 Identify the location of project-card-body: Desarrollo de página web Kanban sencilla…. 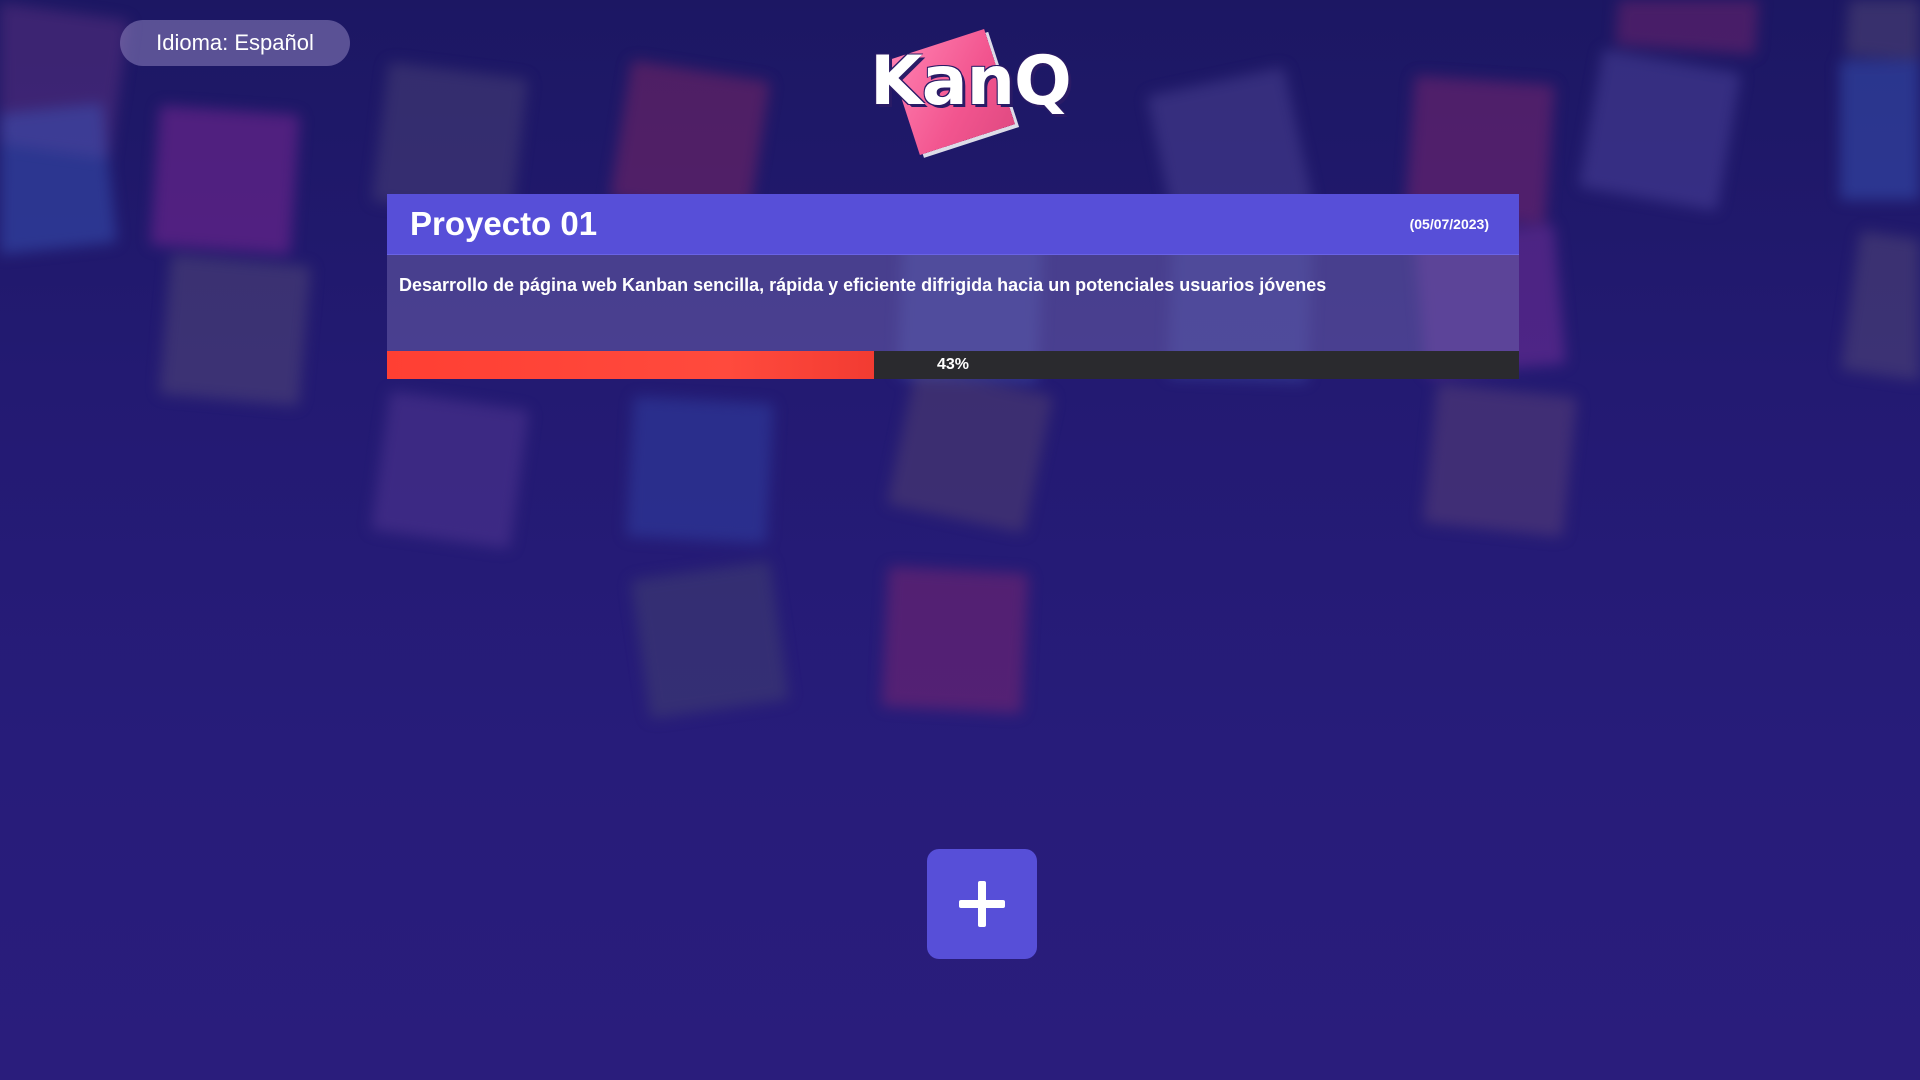
(953, 303).